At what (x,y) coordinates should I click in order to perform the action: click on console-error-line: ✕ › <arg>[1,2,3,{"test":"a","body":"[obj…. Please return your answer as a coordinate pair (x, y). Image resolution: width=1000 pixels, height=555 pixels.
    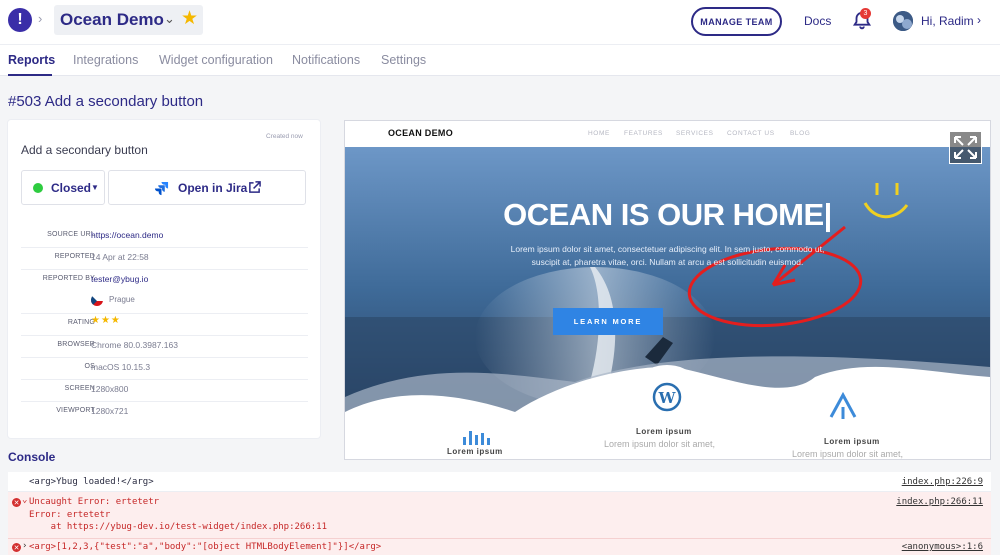
    Looking at the image, I should click on (499, 547).